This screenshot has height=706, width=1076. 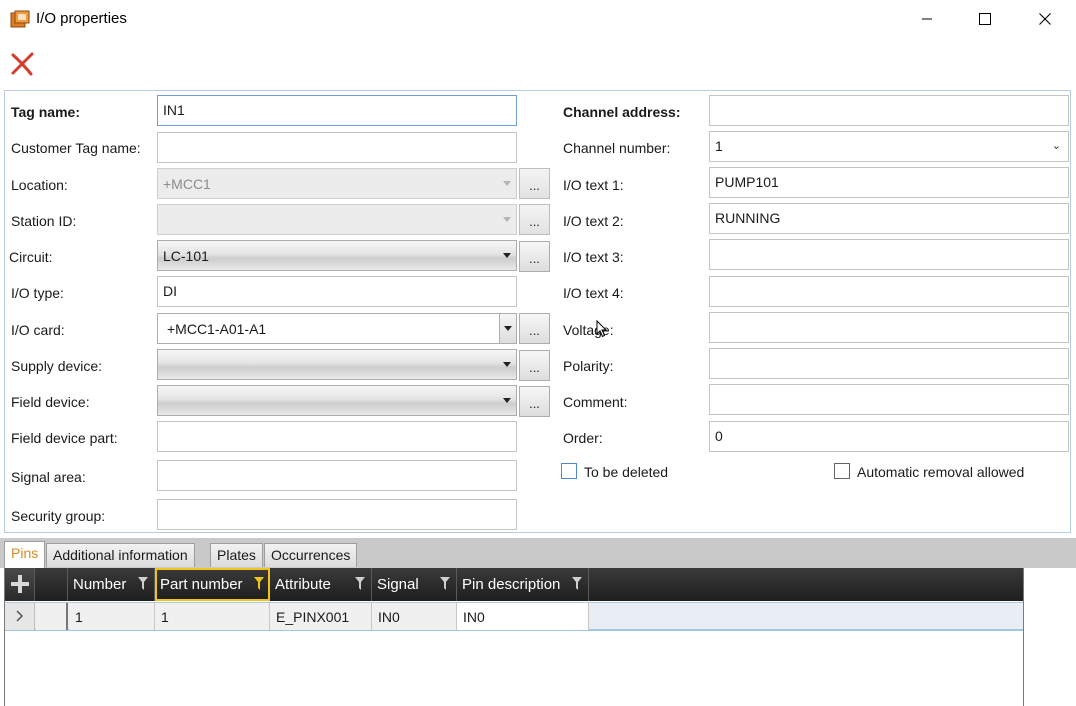 What do you see at coordinates (889, 218) in the screenshot?
I see `io-text-2-input: RUNNING` at bounding box center [889, 218].